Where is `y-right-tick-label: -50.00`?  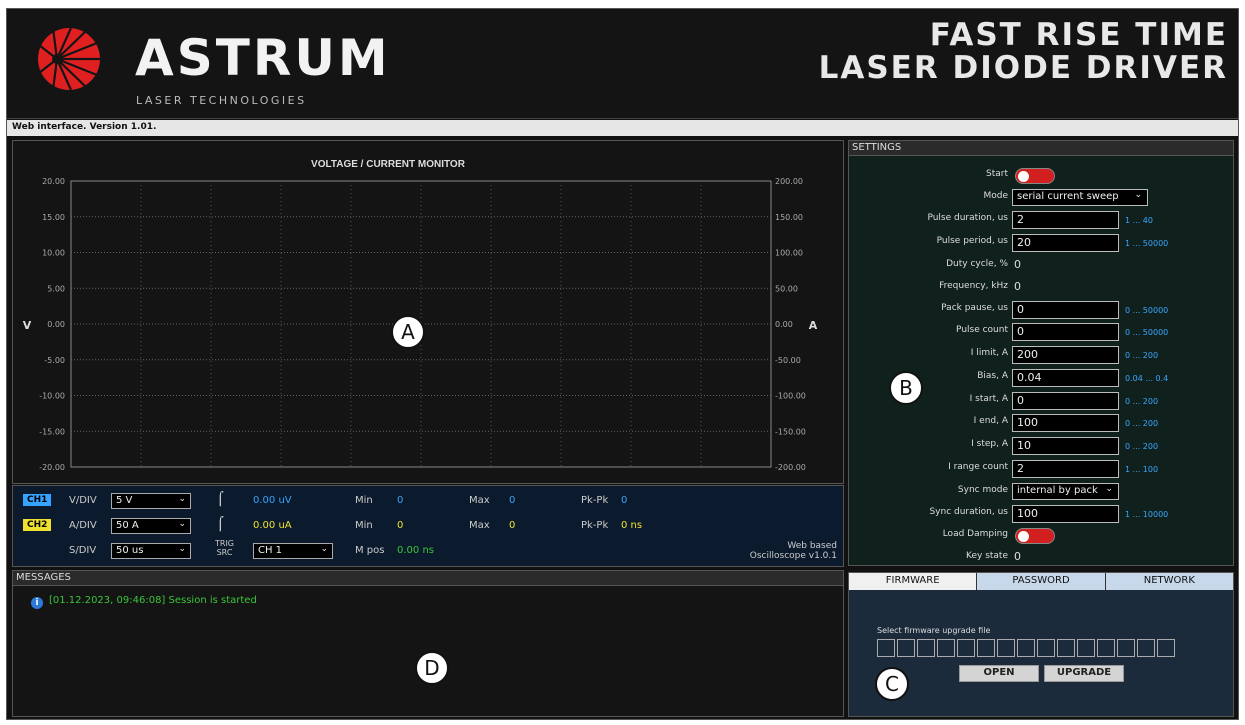
y-right-tick-label: -50.00 is located at coordinates (788, 360).